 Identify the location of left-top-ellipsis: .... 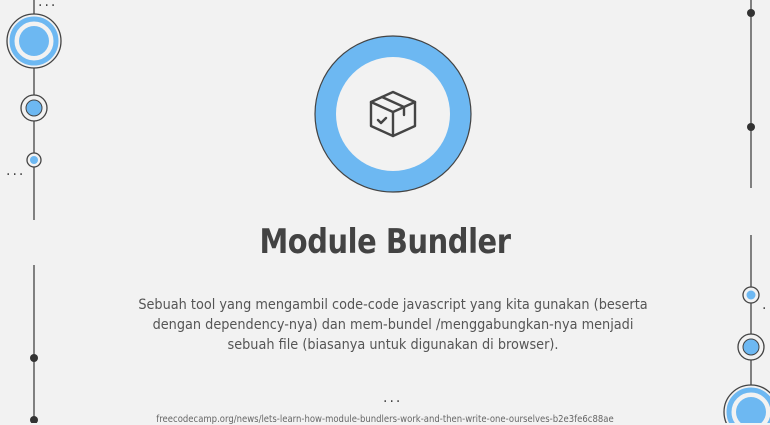
(48, 5).